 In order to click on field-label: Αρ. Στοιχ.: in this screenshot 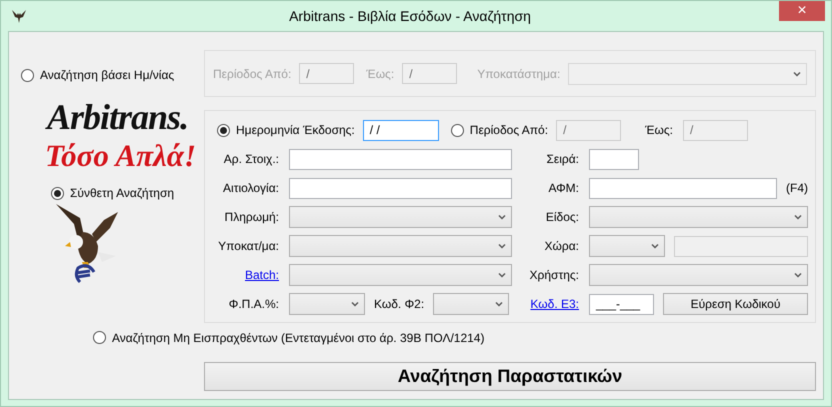, I will do `click(250, 159)`.